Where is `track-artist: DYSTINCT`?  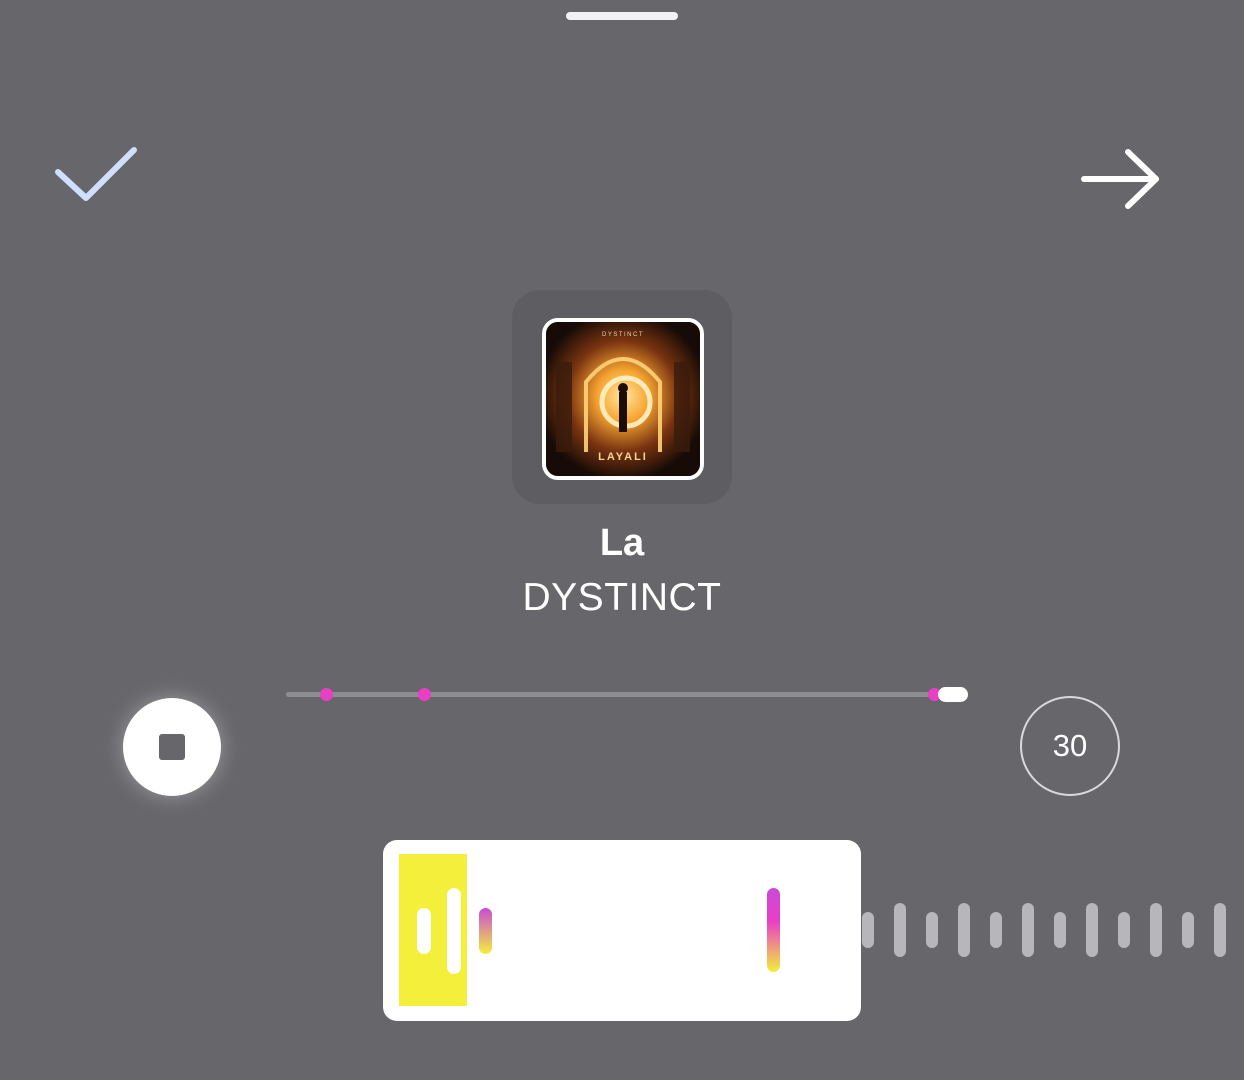
track-artist: DYSTINCT is located at coordinates (622, 597).